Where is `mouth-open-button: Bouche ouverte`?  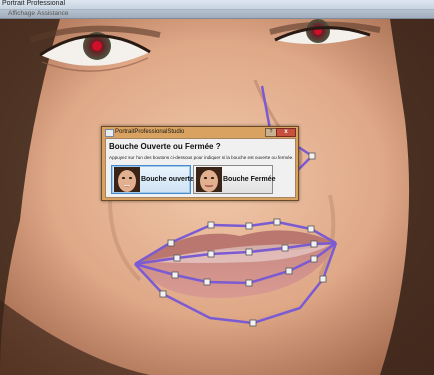 mouth-open-button: Bouche ouverte is located at coordinates (152, 179).